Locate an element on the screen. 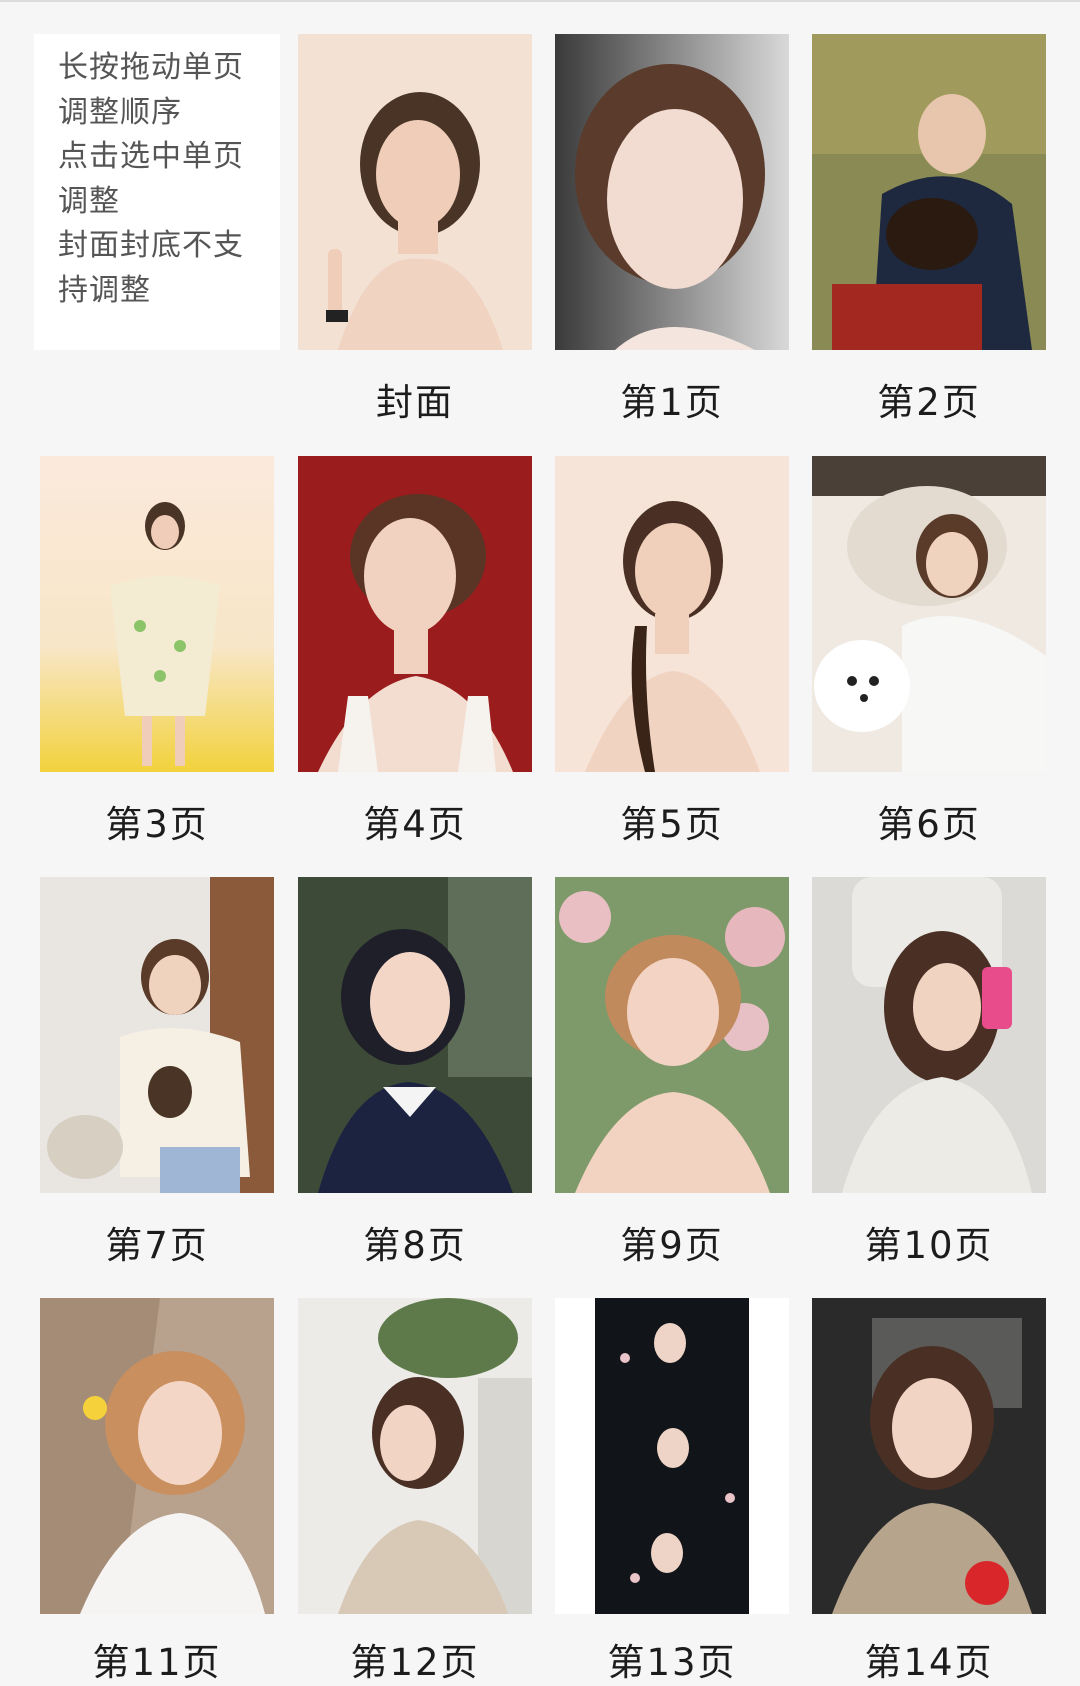 This screenshot has width=1080, height=1686. page-label: 第7页 is located at coordinates (157, 1245).